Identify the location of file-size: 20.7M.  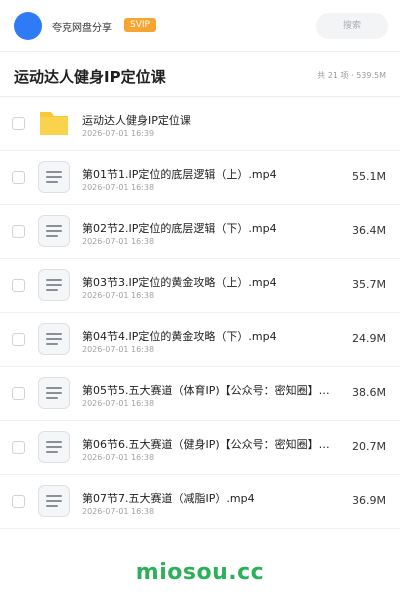
(369, 446).